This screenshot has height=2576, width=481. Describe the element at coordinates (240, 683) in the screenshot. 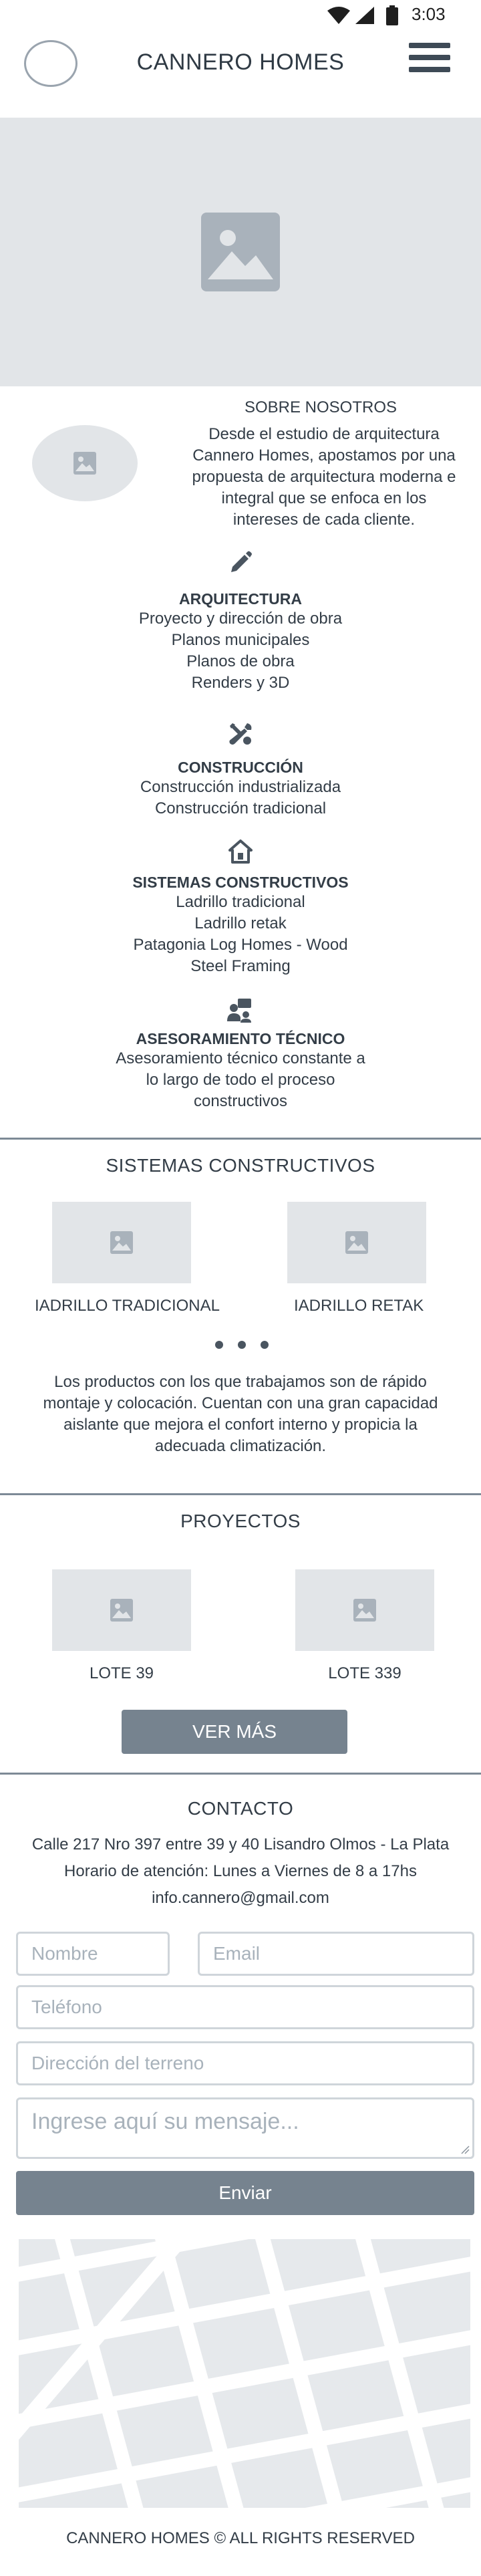

I see `service-line: Renders y 3D` at that location.